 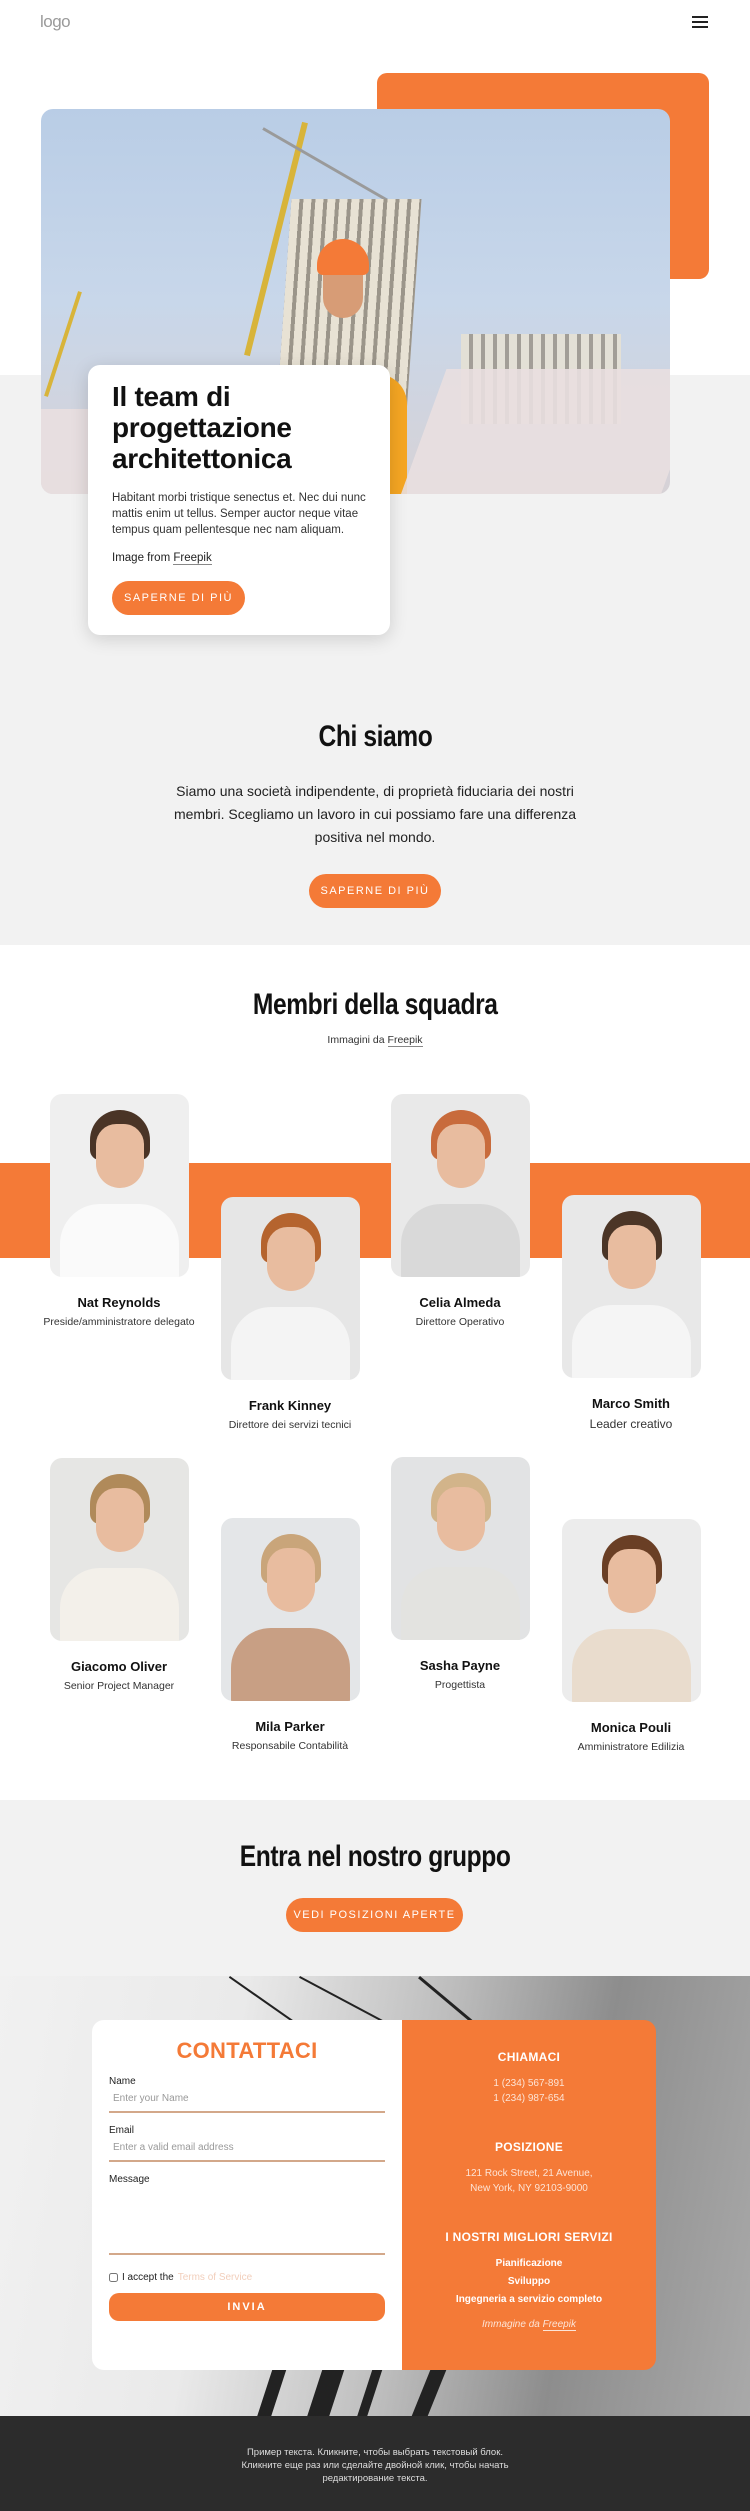 What do you see at coordinates (290, 1425) in the screenshot?
I see `member-role: Direttore dei servizi tecnici` at bounding box center [290, 1425].